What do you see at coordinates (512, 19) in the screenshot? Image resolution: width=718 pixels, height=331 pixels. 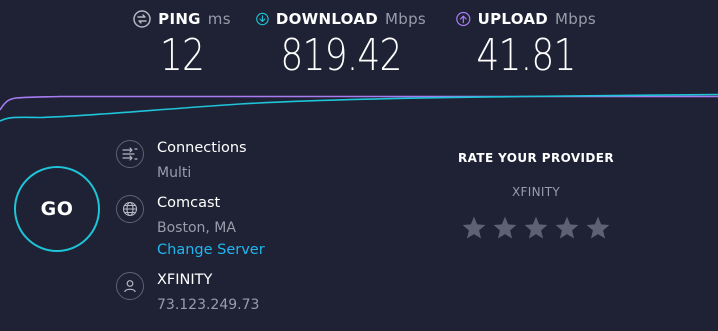 I see `upload-label: UPLOAD` at bounding box center [512, 19].